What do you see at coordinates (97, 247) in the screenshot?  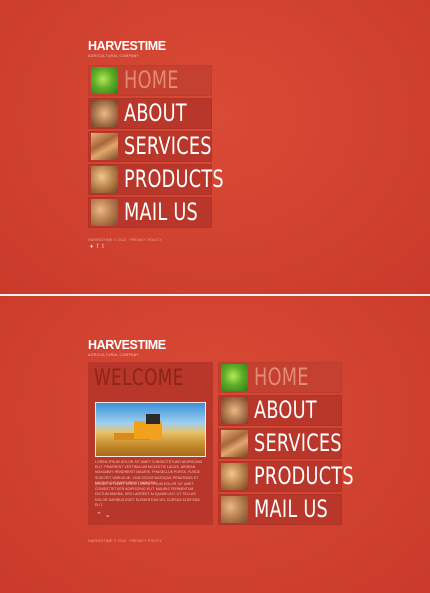 I see `social-icons: ♦ f t` at bounding box center [97, 247].